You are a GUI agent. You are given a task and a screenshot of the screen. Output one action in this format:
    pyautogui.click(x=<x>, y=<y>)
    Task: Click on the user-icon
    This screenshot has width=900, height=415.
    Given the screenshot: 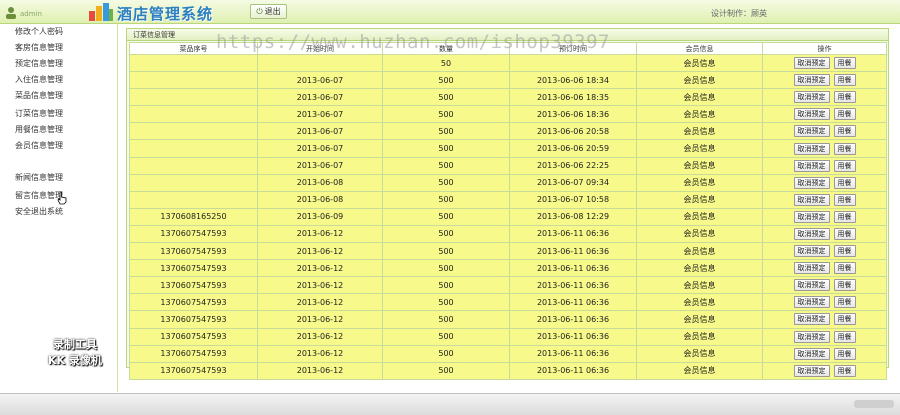 What is the action you would take?
    pyautogui.click(x=11, y=13)
    